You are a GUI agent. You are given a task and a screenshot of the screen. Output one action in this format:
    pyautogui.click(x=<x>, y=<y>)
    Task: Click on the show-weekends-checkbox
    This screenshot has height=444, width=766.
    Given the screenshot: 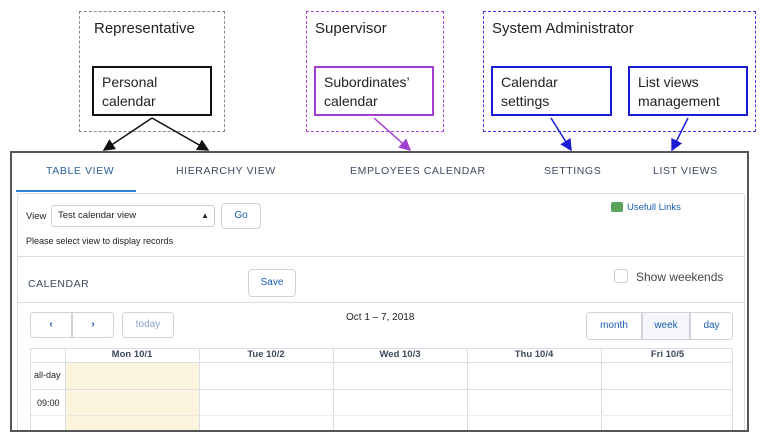 What is the action you would take?
    pyautogui.click(x=621, y=276)
    